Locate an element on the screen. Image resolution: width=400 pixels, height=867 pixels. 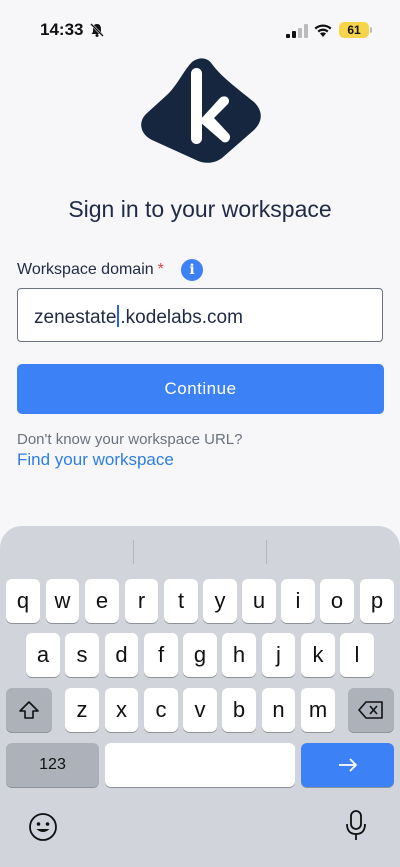
microphone-icon is located at coordinates (356, 826).